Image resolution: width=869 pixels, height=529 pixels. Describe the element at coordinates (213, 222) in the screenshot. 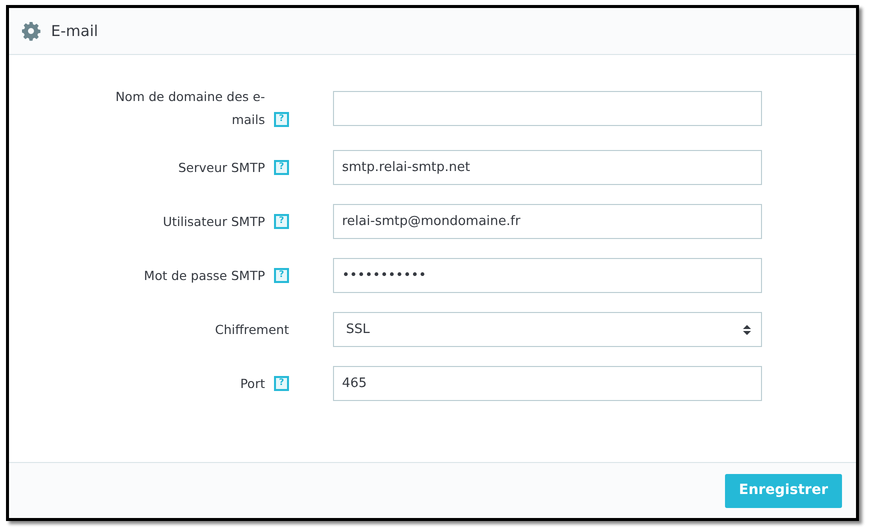

I see `field-label: Utilisateur SMTP` at that location.